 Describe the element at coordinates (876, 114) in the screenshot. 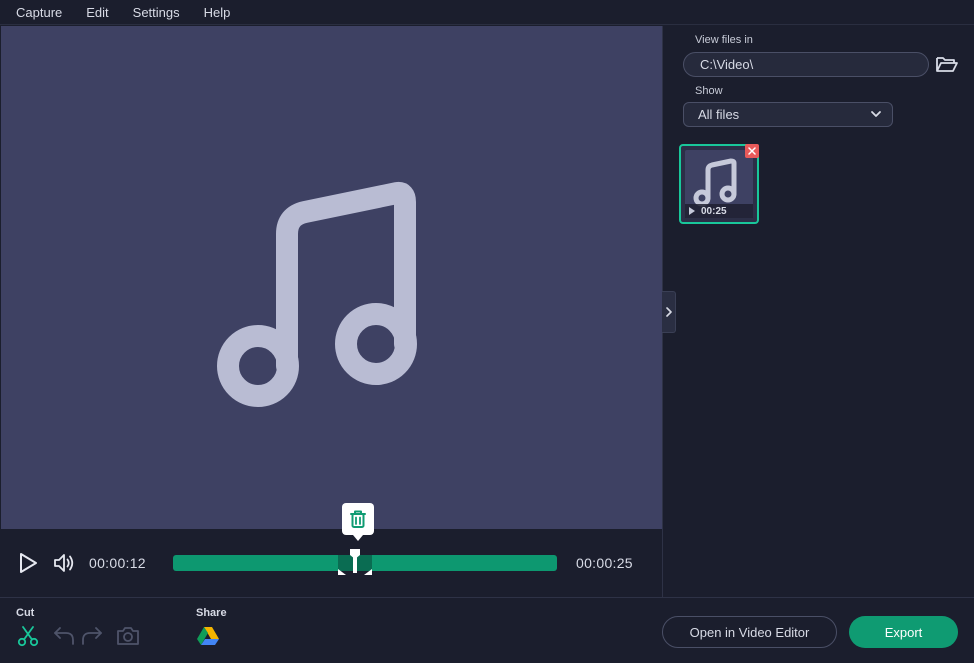

I see `chevron-down-icon` at that location.